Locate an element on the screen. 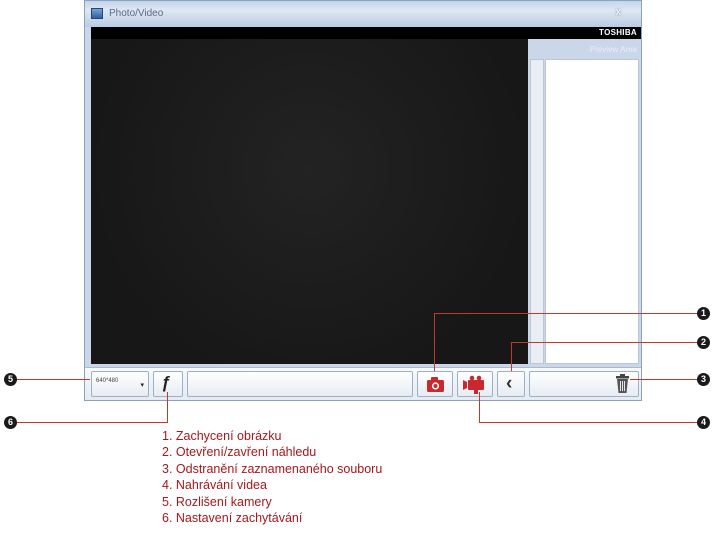 The width and height of the screenshot is (713, 556). capture-settings-button: ƒ is located at coordinates (168, 384).